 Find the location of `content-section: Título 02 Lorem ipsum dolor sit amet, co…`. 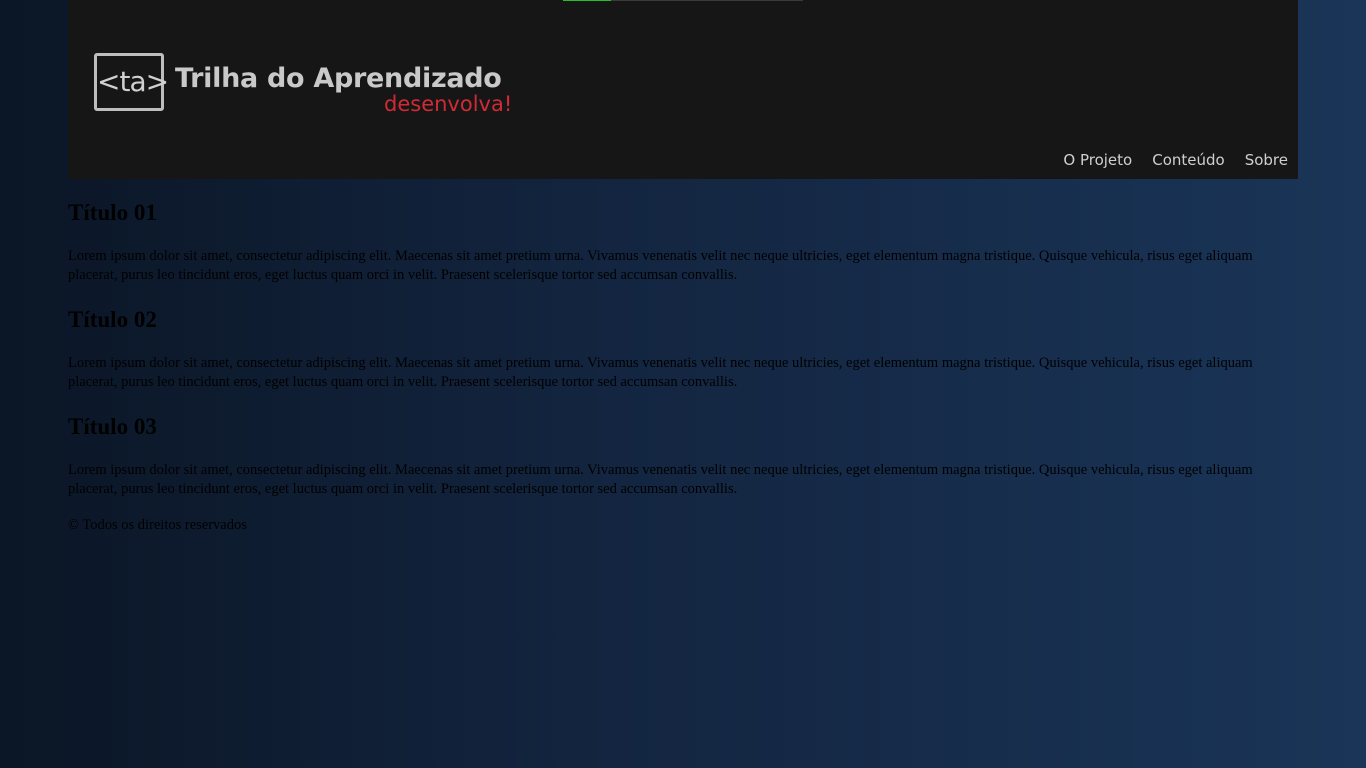

content-section: Título 02 Lorem ipsum dolor sit amet, co… is located at coordinates (683, 347).